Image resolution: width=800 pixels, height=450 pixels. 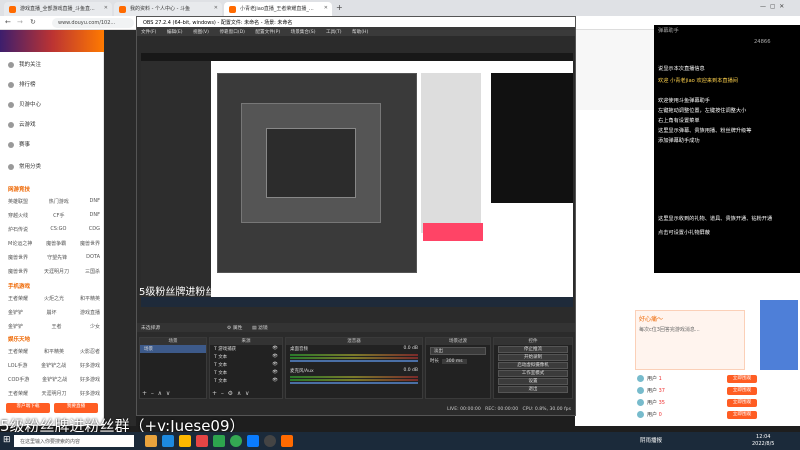 What do you see at coordinates (90, 351) in the screenshot?
I see `category-link: 火影忍者` at bounding box center [90, 351].